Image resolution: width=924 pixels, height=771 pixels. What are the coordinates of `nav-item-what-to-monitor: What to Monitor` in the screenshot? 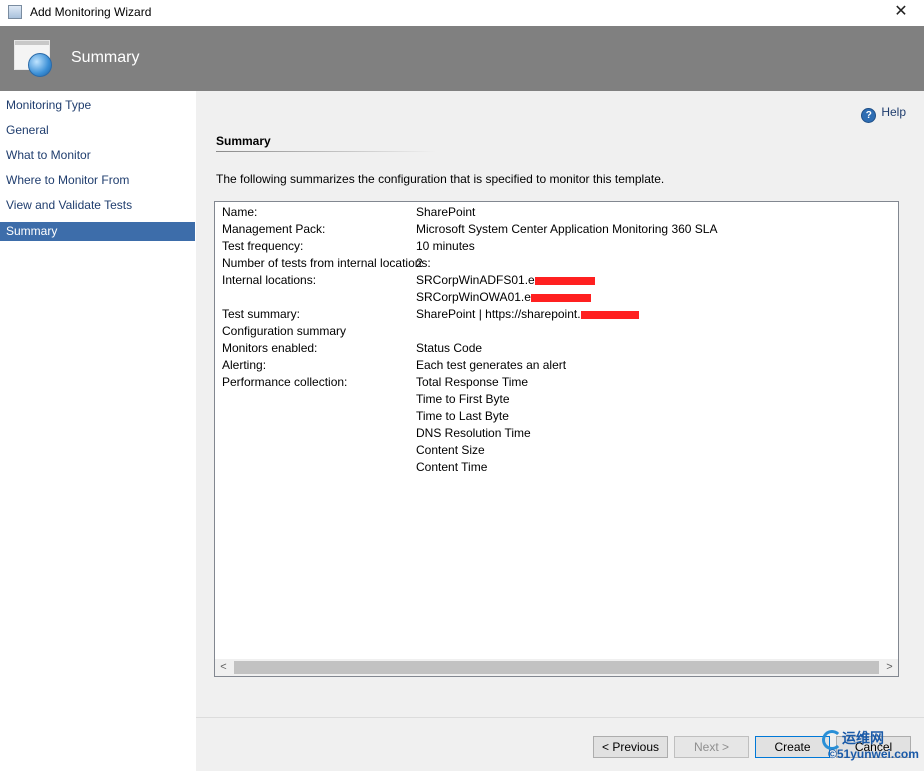 It's located at (97, 155).